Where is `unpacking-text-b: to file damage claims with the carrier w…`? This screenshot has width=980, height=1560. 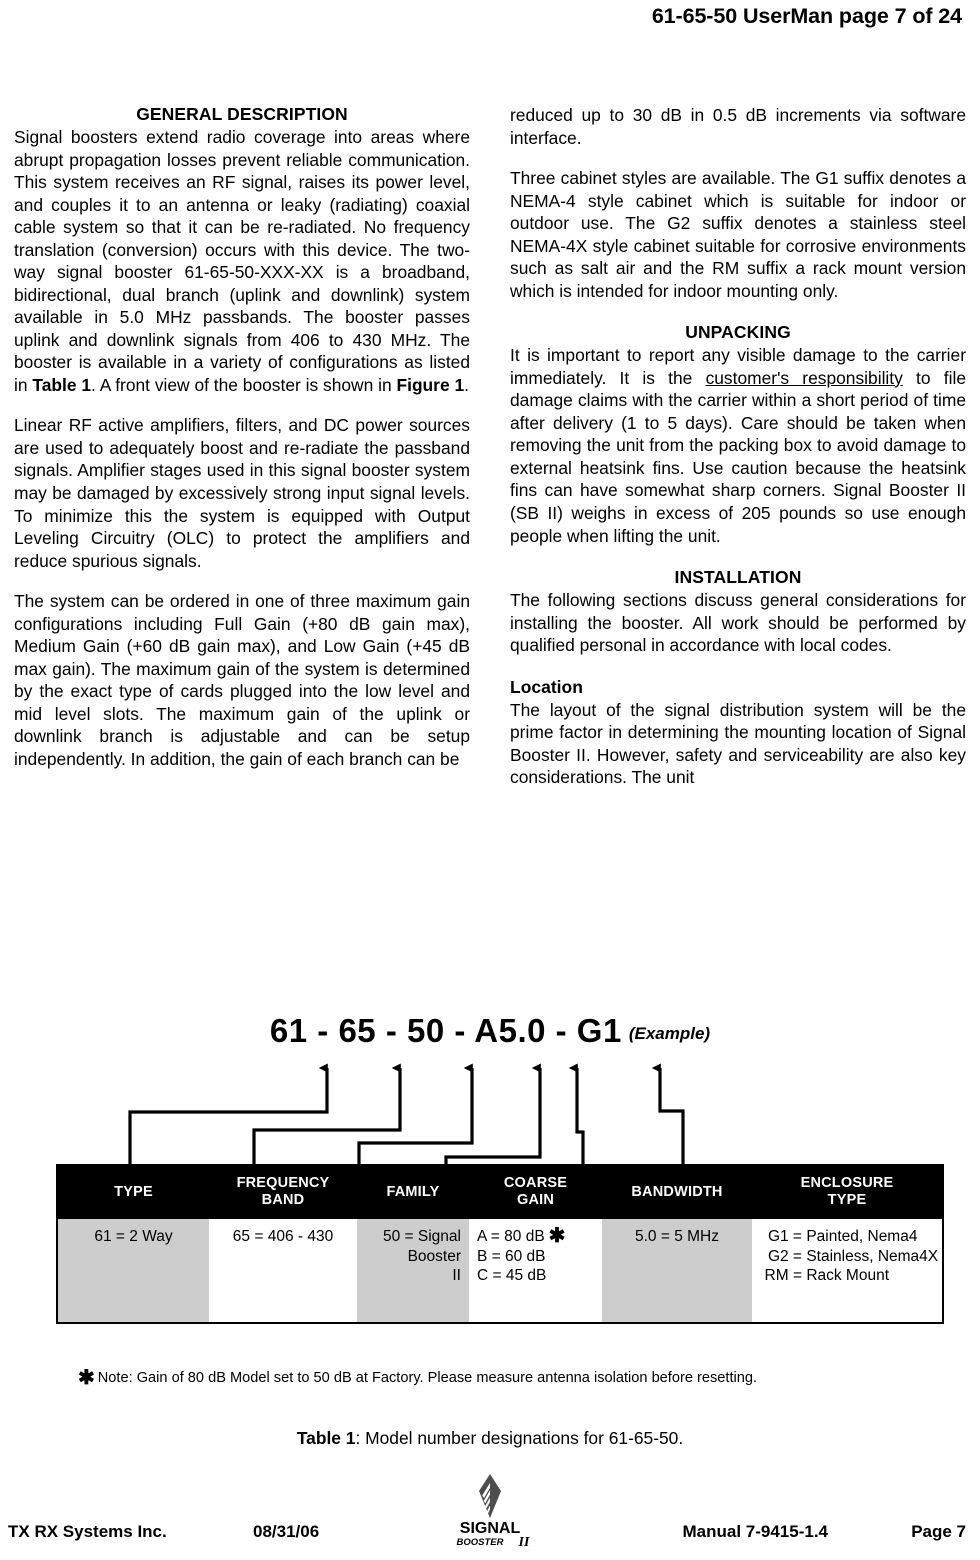
unpacking-text-b: to file damage claims with the carrier w… is located at coordinates (738, 456).